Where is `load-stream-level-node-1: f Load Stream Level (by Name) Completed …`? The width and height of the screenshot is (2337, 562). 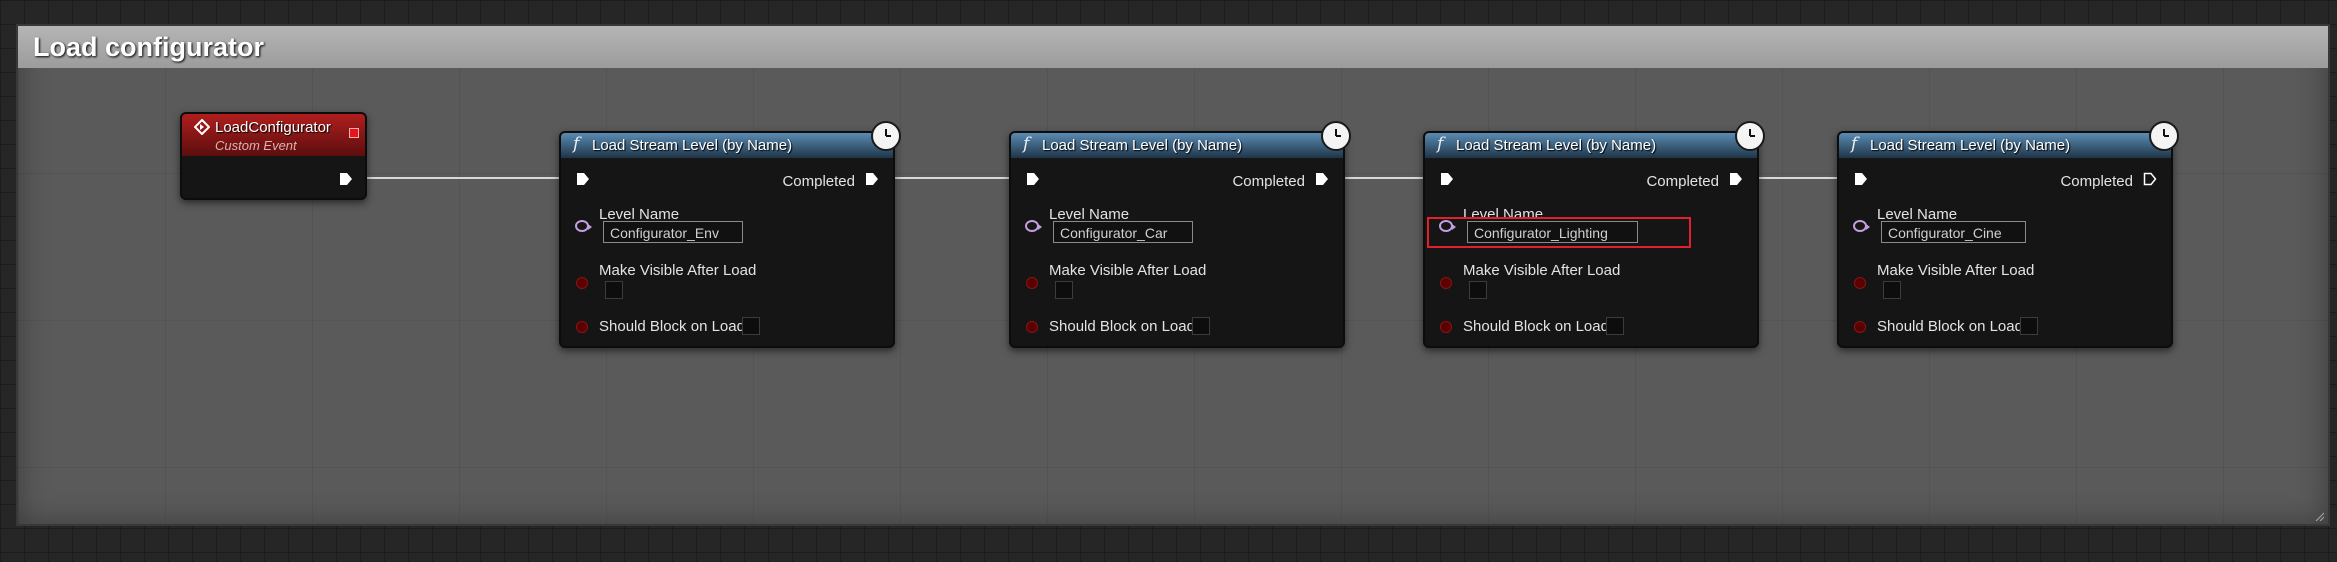 load-stream-level-node-1: f Load Stream Level (by Name) Completed … is located at coordinates (730, 234).